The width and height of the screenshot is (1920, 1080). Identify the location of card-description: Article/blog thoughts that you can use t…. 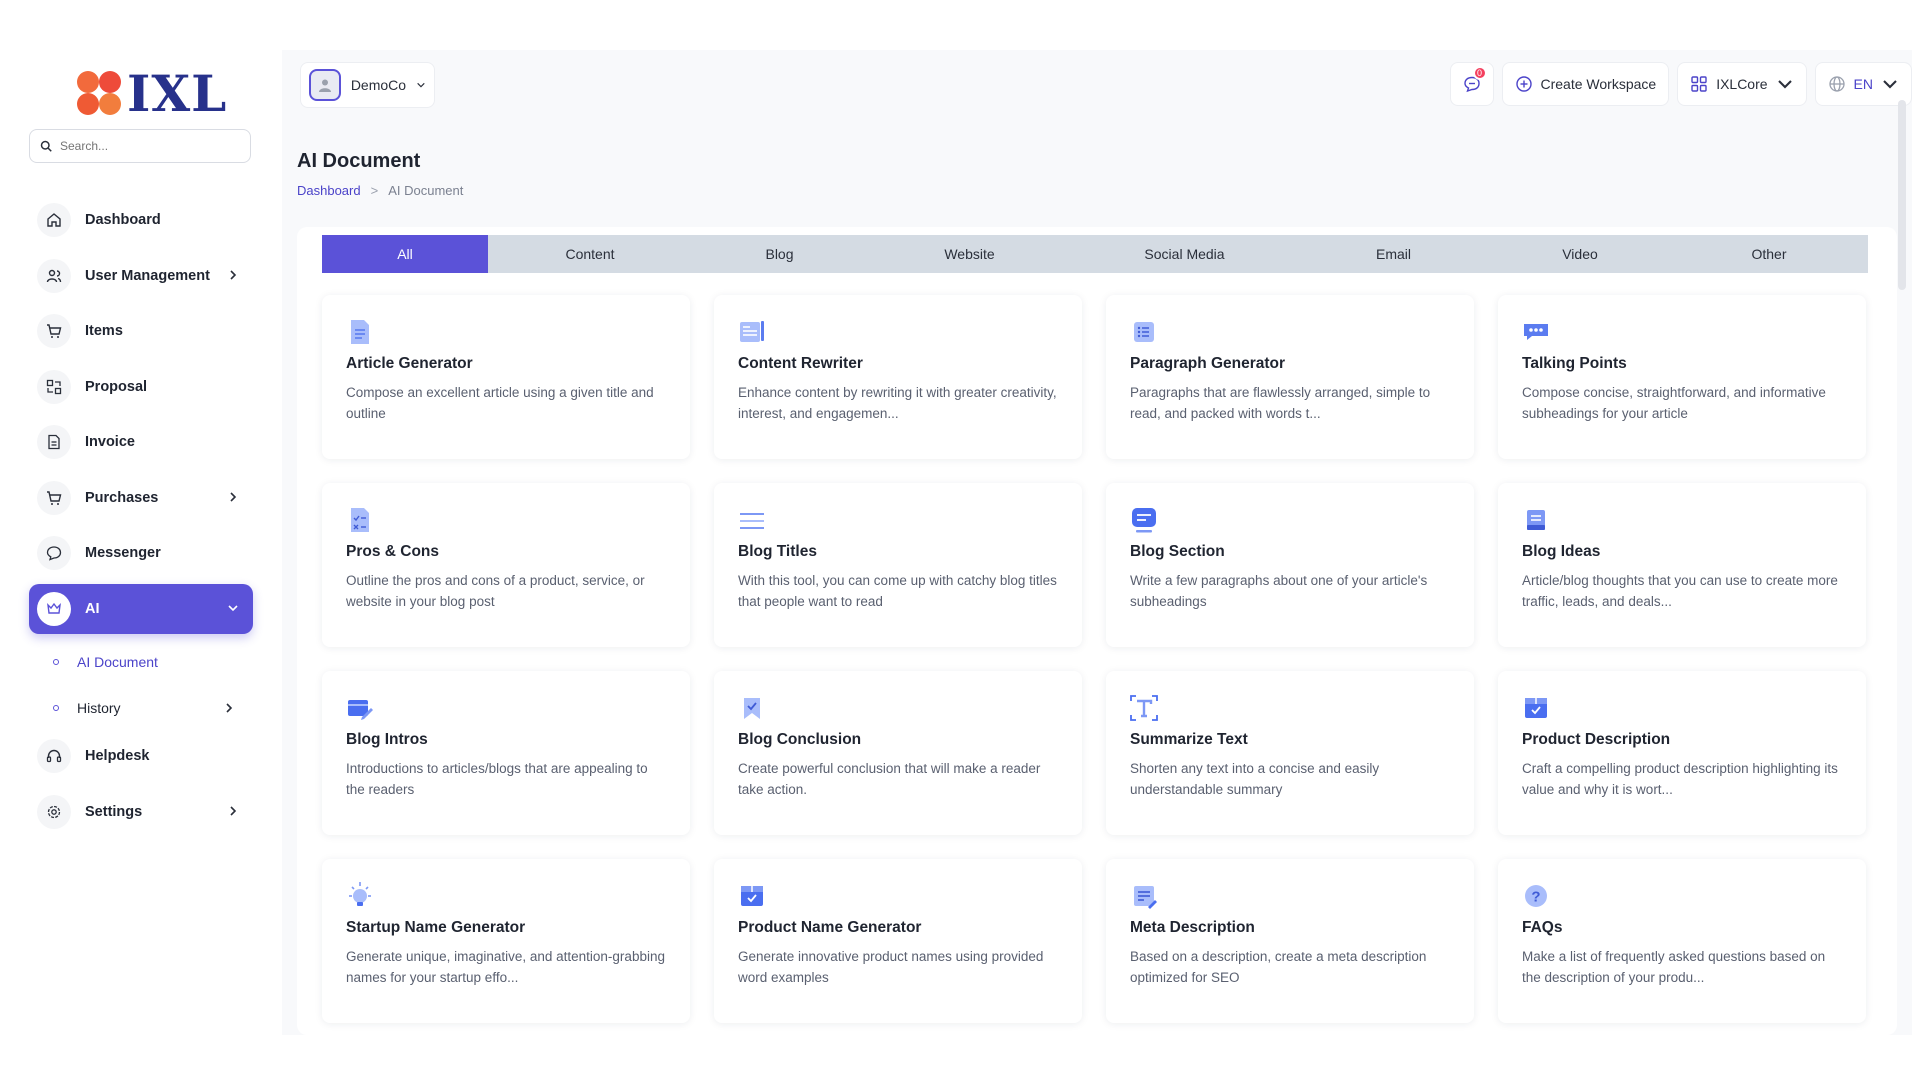
(1680, 591).